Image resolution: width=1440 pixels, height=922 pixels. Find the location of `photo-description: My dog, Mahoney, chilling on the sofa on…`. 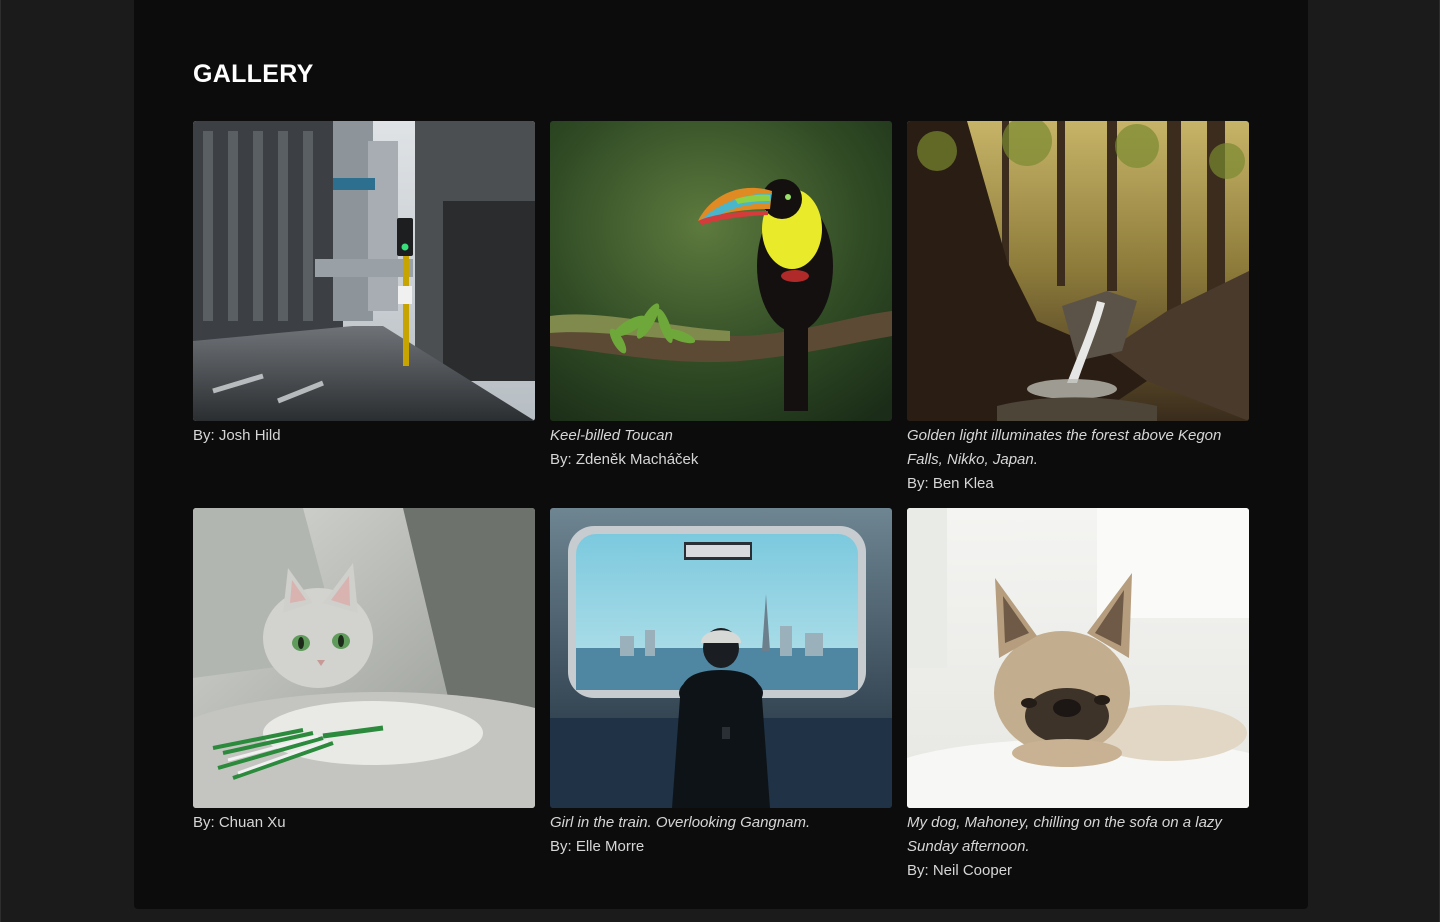

photo-description: My dog, Mahoney, chilling on the sofa on… is located at coordinates (1064, 834).